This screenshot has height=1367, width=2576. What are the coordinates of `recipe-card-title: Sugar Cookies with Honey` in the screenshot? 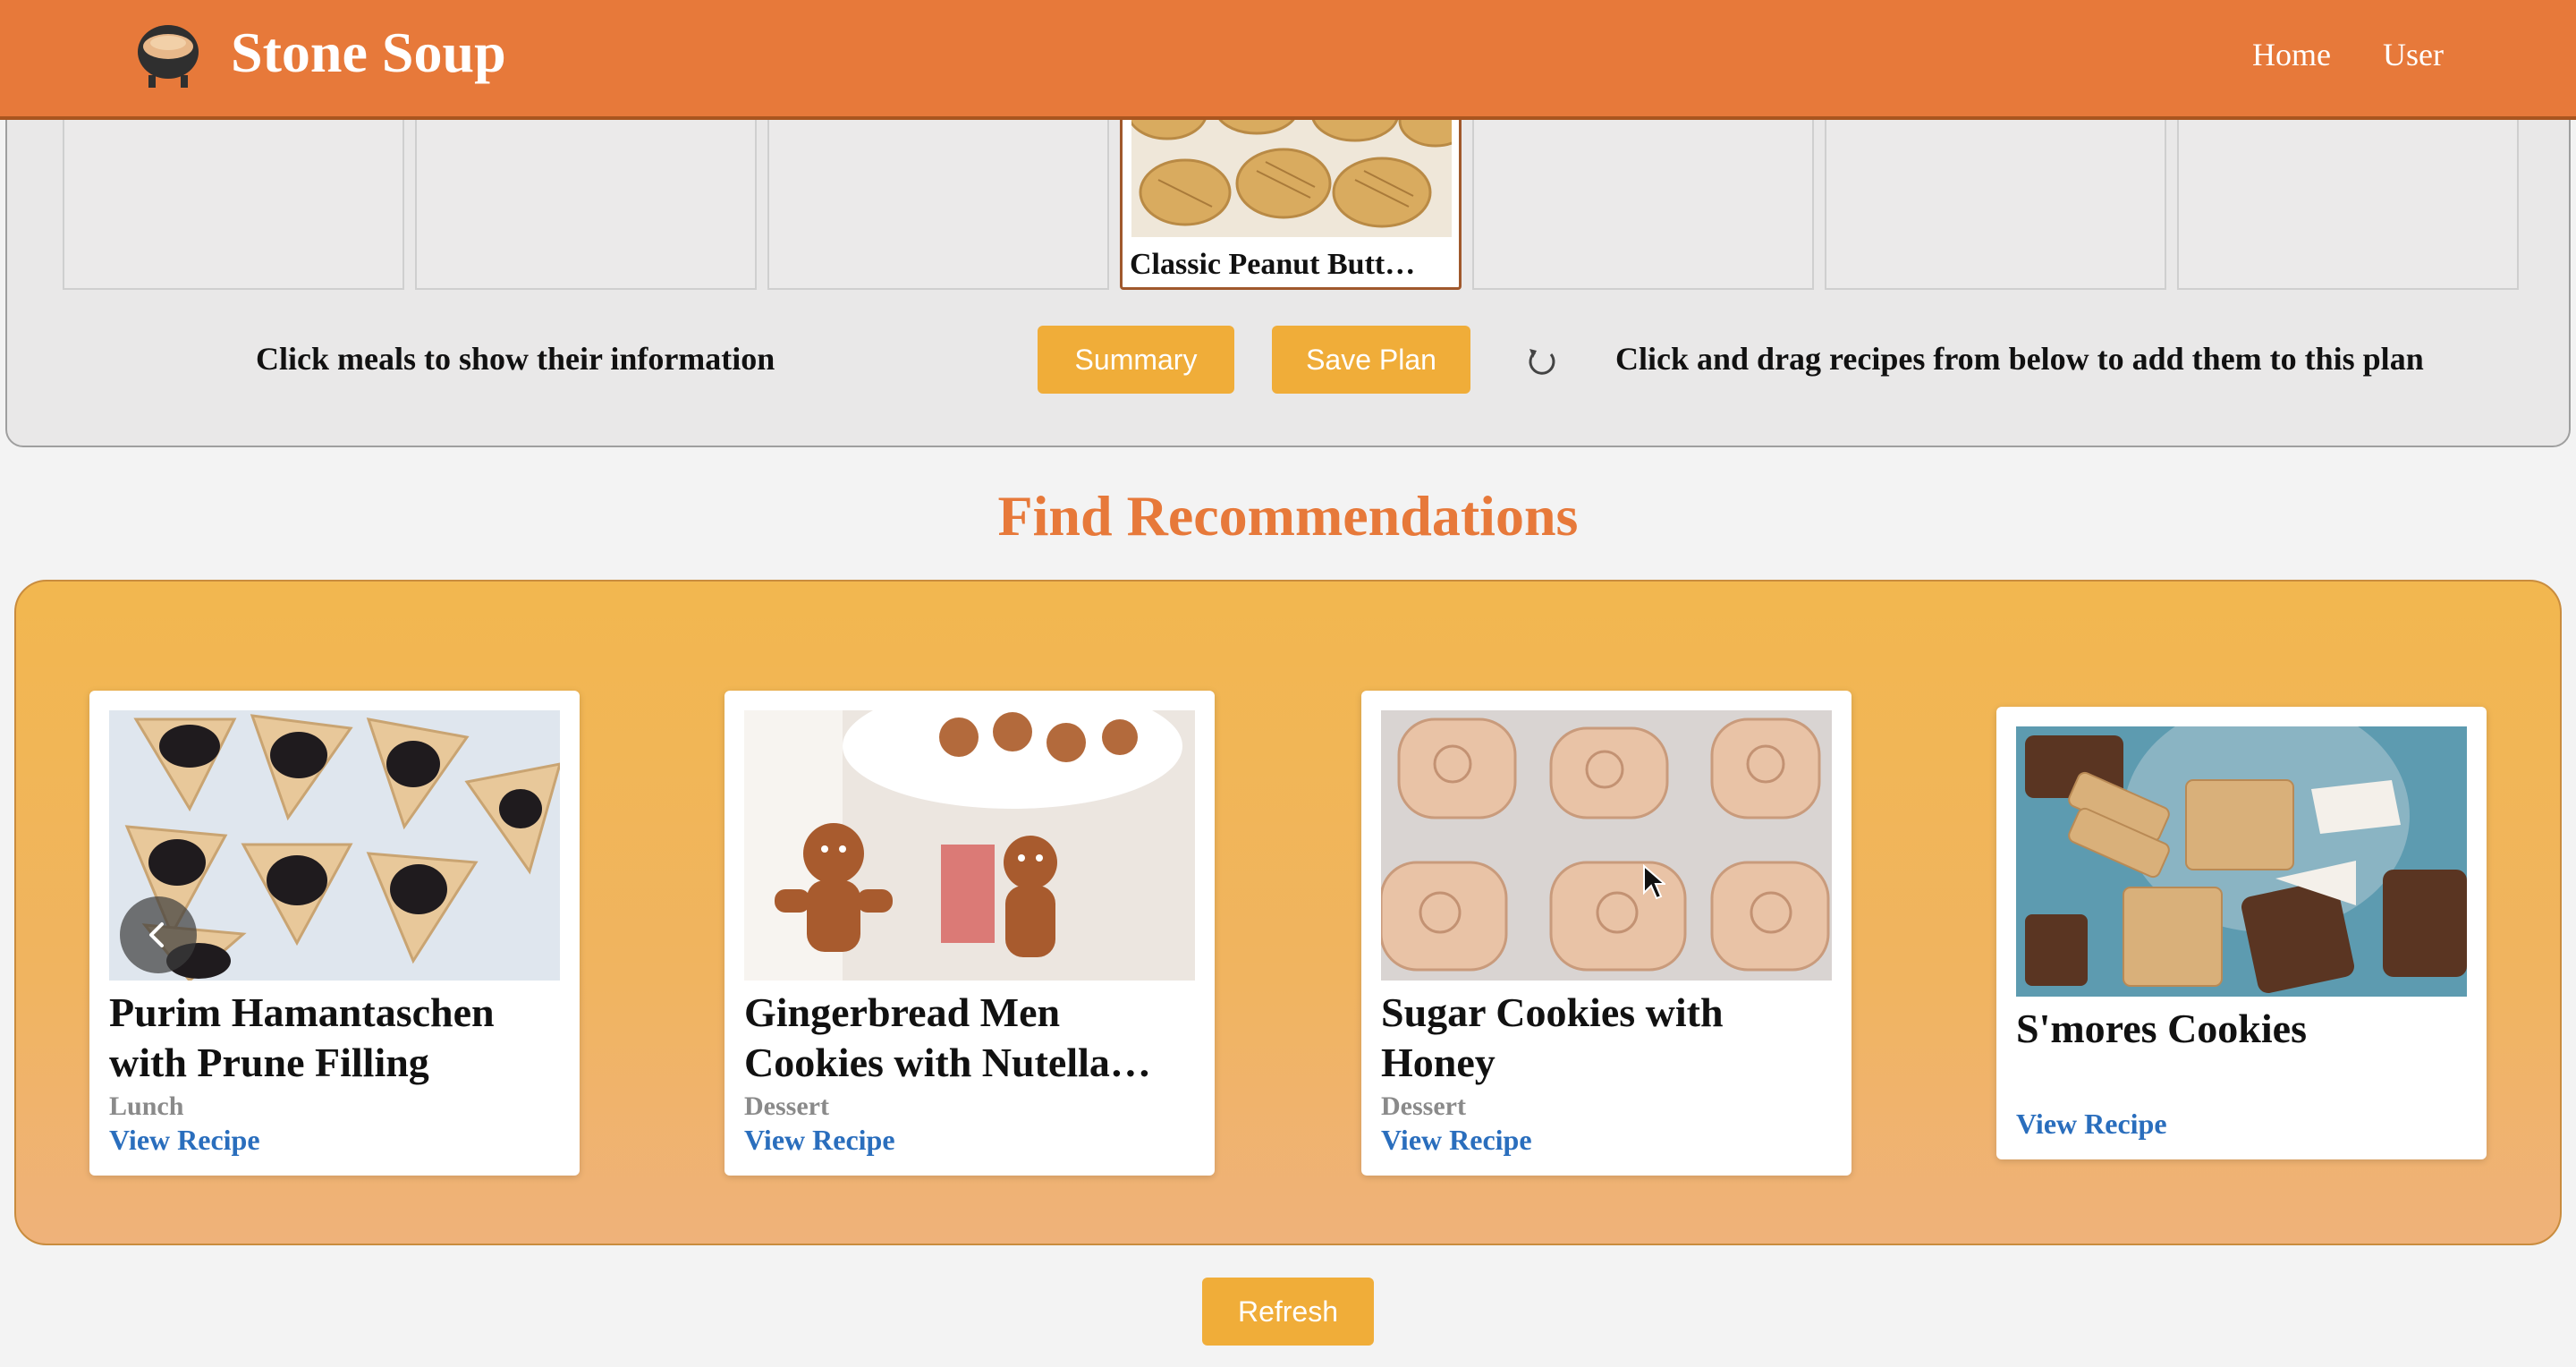 It's located at (1552, 1037).